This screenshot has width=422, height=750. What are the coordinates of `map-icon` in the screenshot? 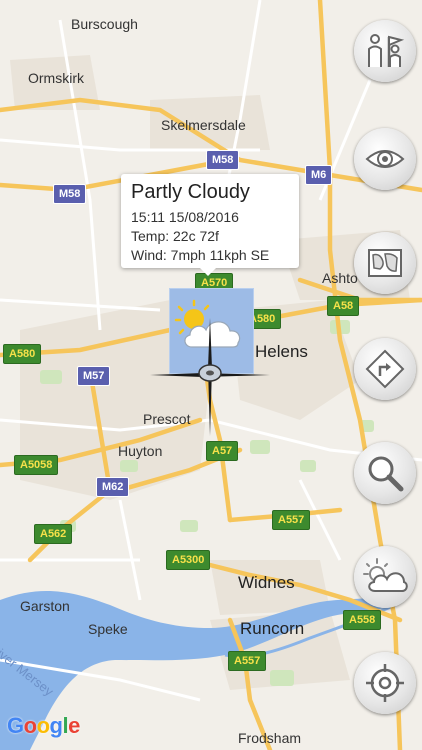 It's located at (385, 263).